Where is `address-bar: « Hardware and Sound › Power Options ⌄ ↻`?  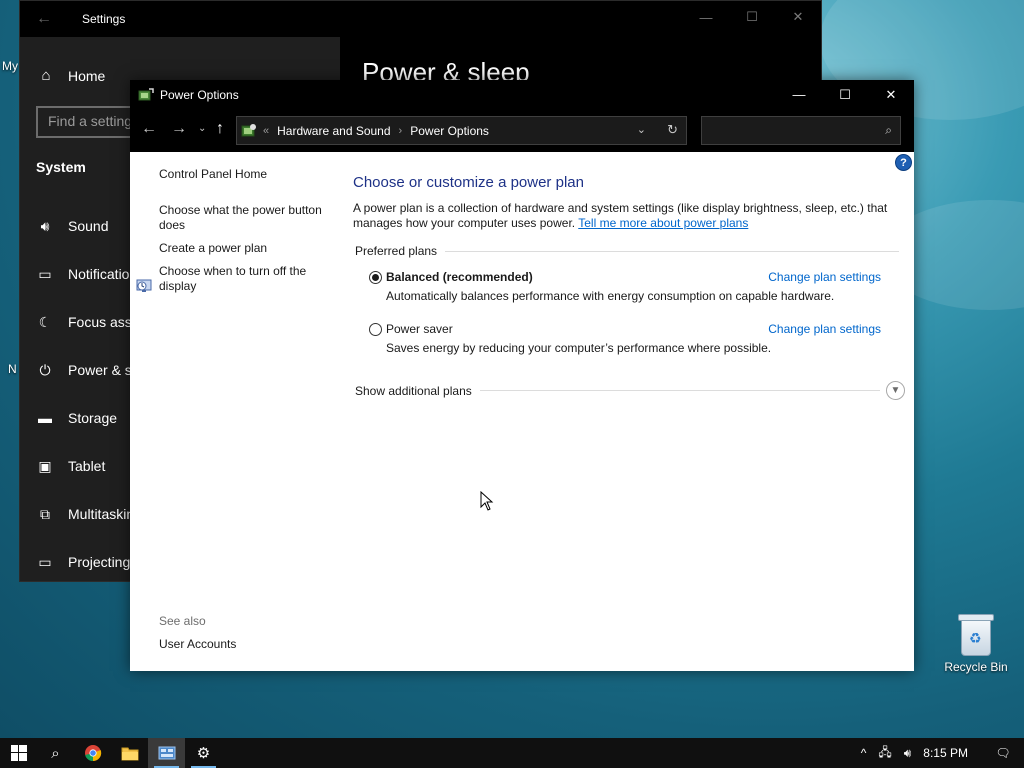 address-bar: « Hardware and Sound › Power Options ⌄ ↻ is located at coordinates (461, 130).